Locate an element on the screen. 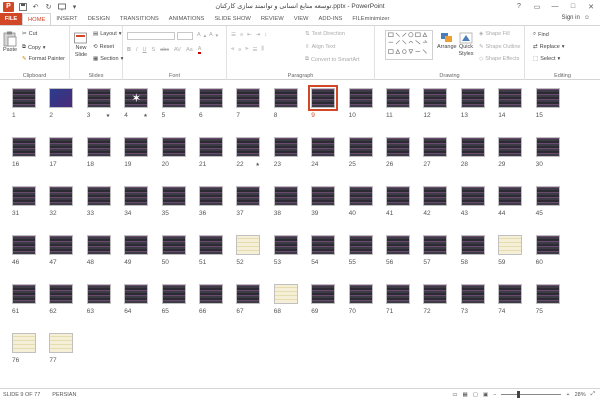 The height and width of the screenshot is (400, 600). tab-add-ins: ADD-INS is located at coordinates (331, 19).